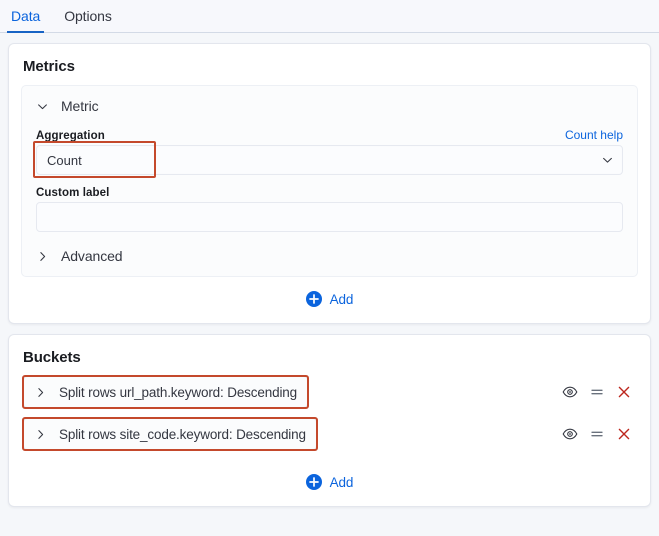  I want to click on tab-data: Data, so click(25, 20).